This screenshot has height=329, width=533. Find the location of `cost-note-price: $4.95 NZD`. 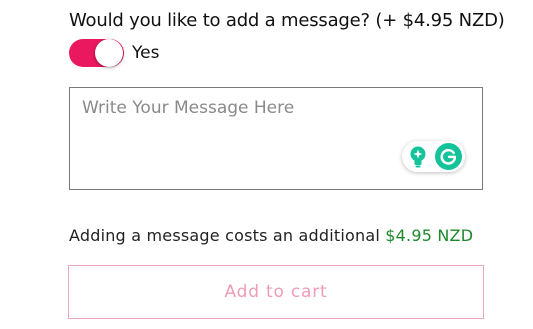

cost-note-price: $4.95 NZD is located at coordinates (429, 235).